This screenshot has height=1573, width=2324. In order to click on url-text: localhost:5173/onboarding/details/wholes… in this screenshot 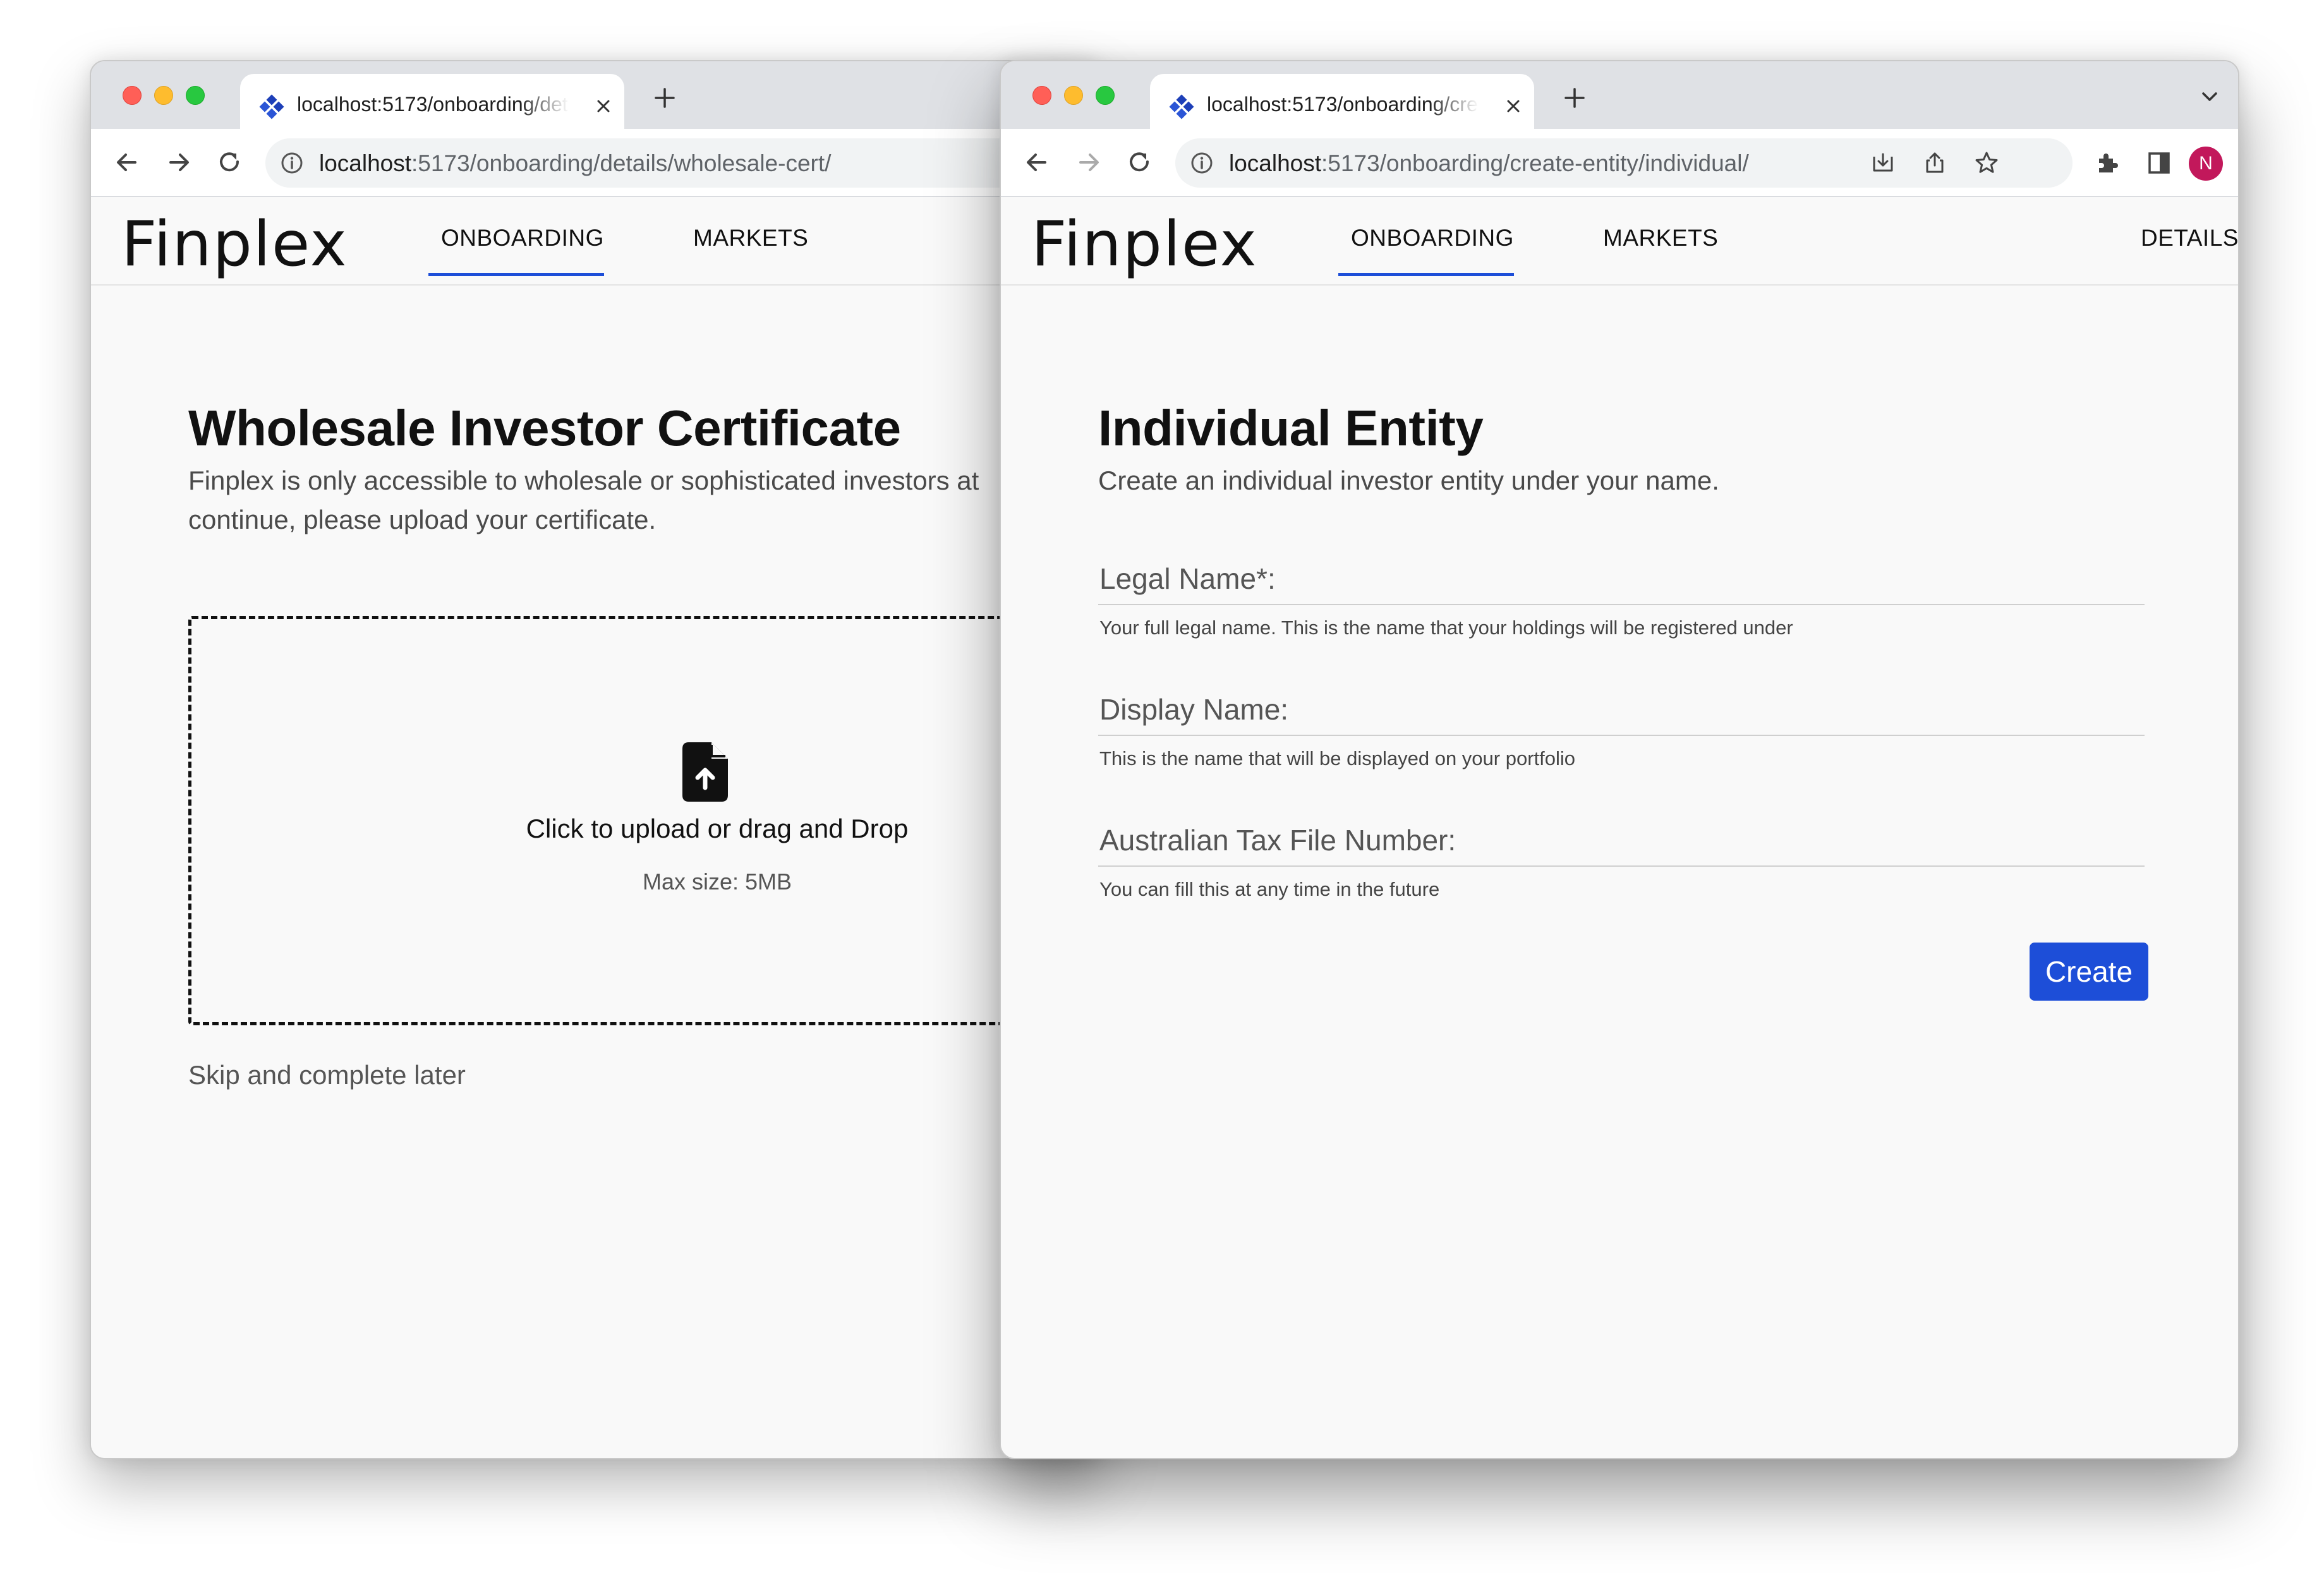, I will do `click(575, 163)`.